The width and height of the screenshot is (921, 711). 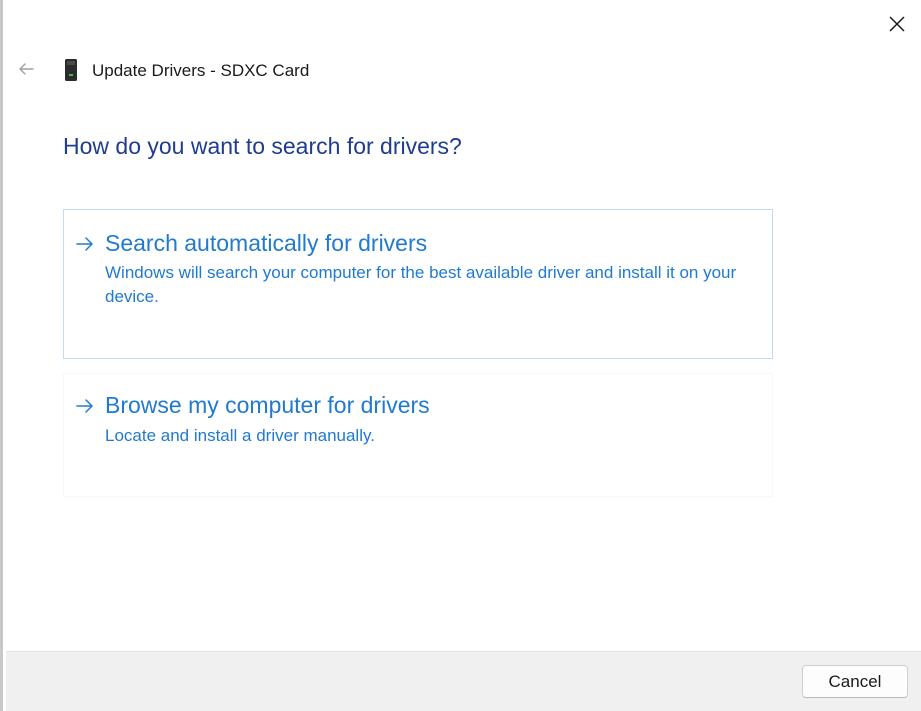 I want to click on option-title: Browse my computer for drivers, so click(x=267, y=405).